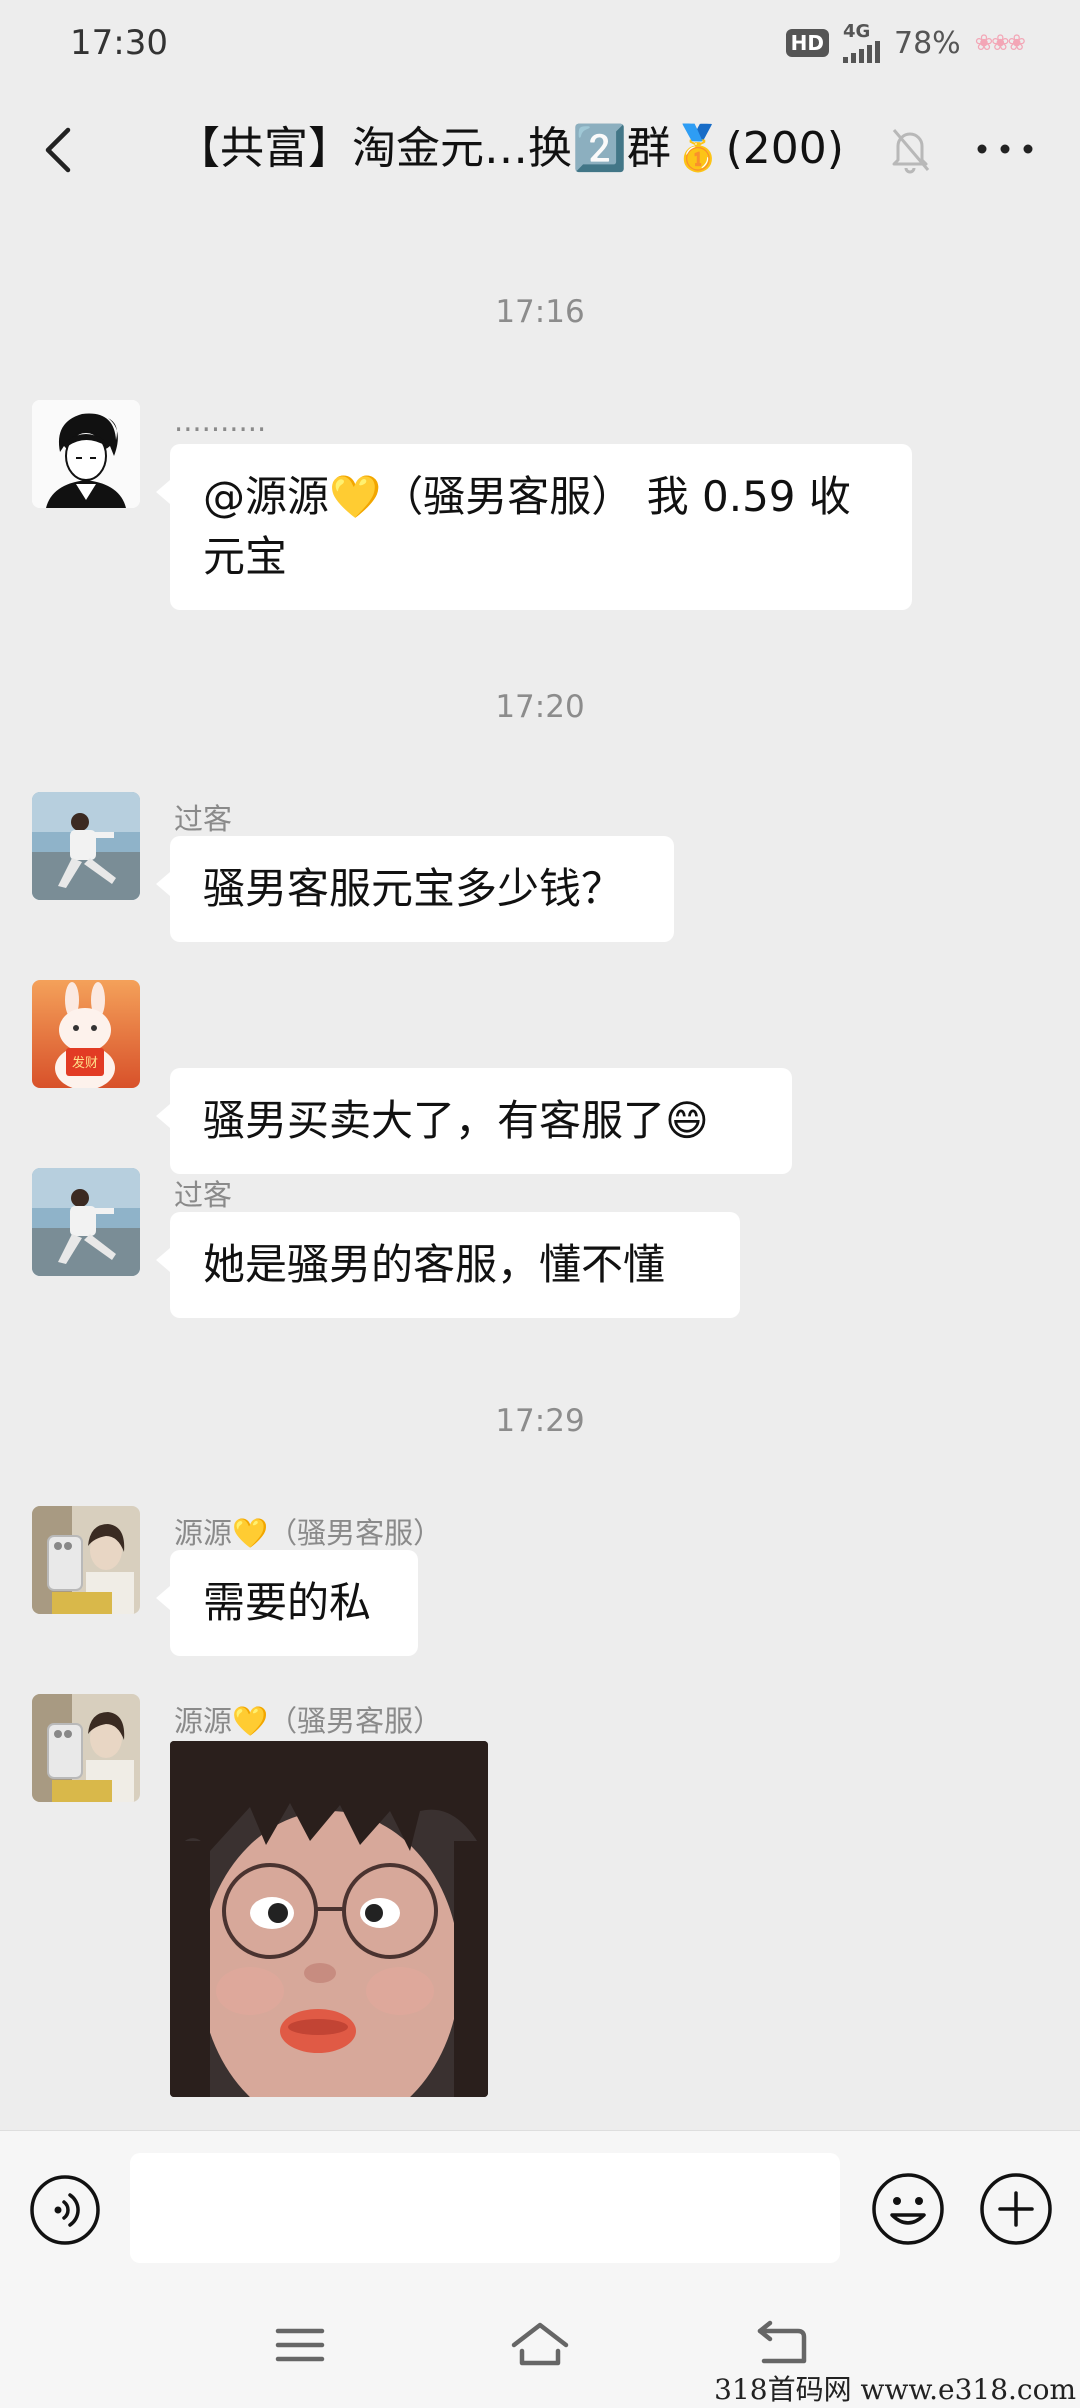 The image size is (1080, 2408). Describe the element at coordinates (782, 2342) in the screenshot. I see `back-arrow-icon` at that location.